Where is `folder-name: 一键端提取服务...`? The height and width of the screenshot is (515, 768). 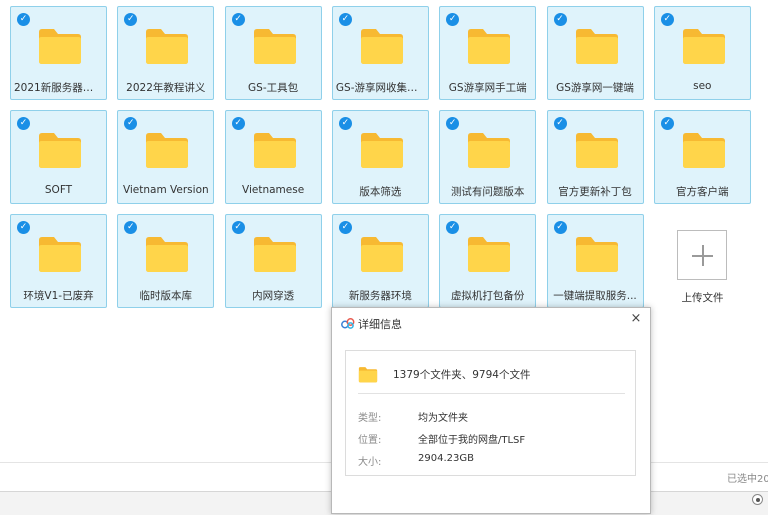 folder-name: 一键端提取服务... is located at coordinates (595, 296).